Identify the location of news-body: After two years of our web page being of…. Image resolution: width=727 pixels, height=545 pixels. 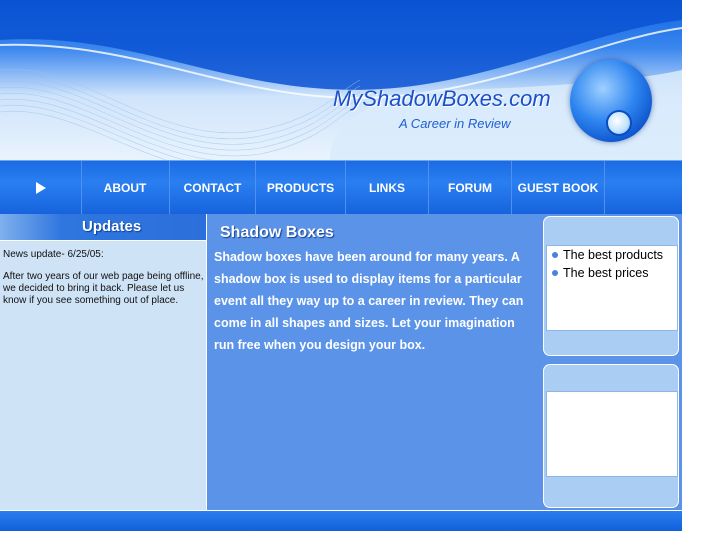
(103, 288).